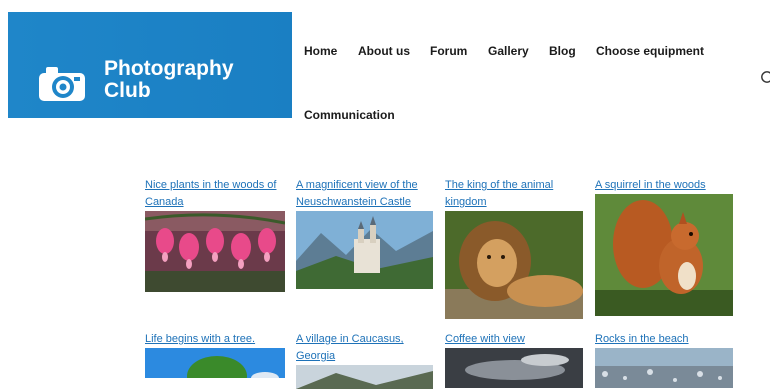 This screenshot has height=389, width=770. What do you see at coordinates (650, 51) in the screenshot?
I see `nav-choose-equipment: Choose equipment` at bounding box center [650, 51].